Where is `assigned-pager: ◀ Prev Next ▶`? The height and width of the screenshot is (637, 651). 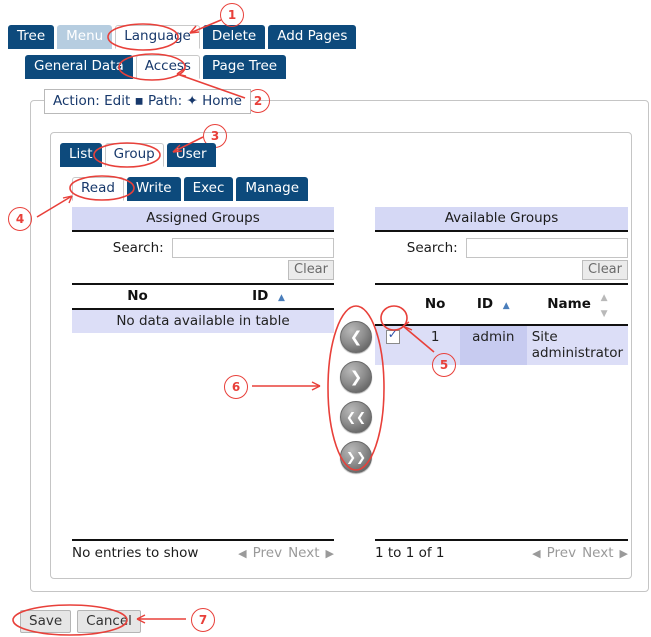 assigned-pager: ◀ Prev Next ▶ is located at coordinates (286, 553).